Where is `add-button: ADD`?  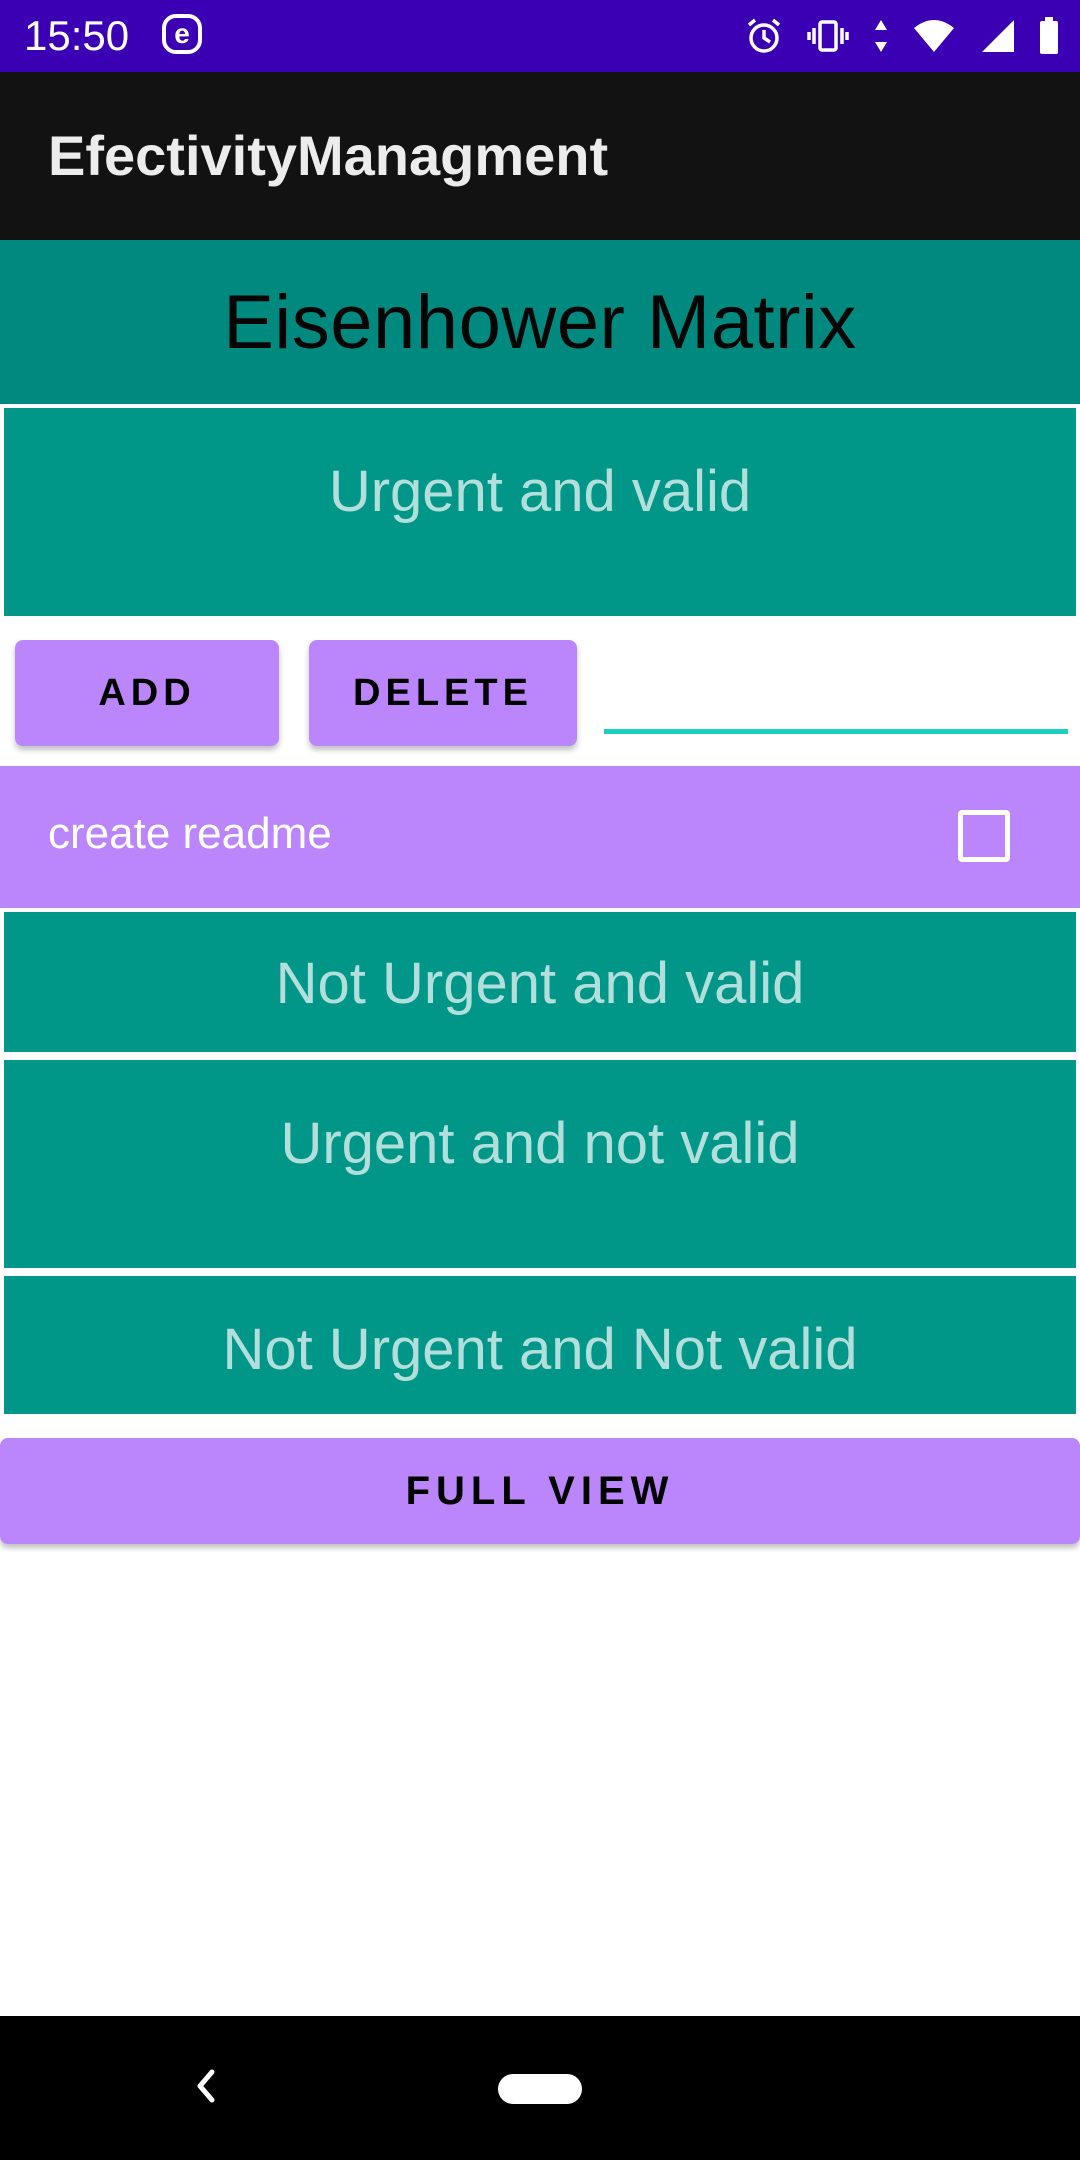 add-button: ADD is located at coordinates (147, 693).